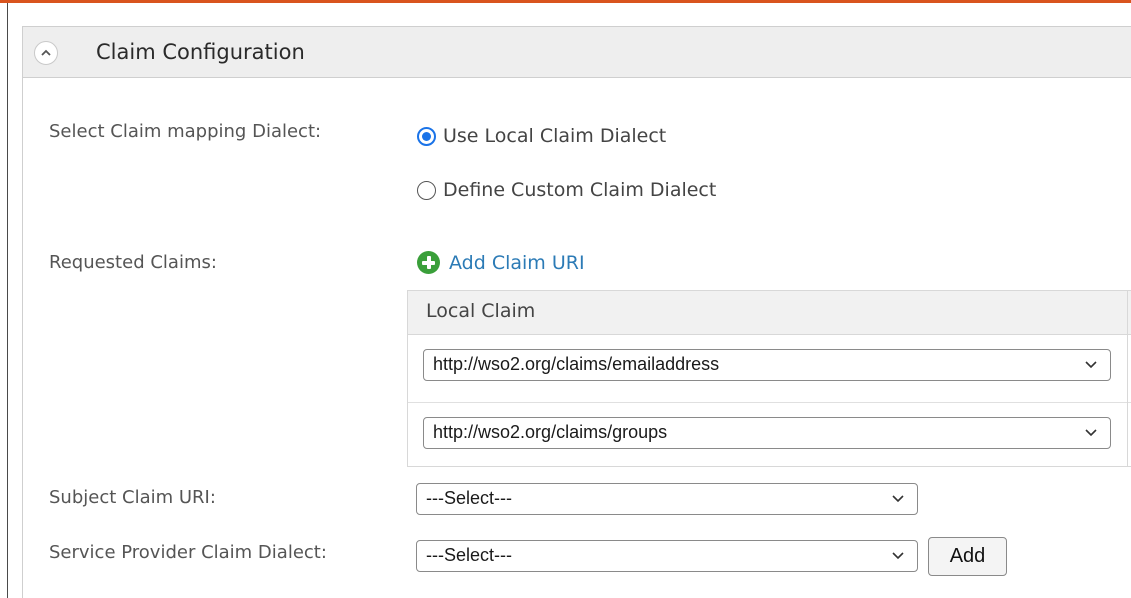 The width and height of the screenshot is (1131, 598). Describe the element at coordinates (200, 52) in the screenshot. I see `panel-title: Claim Configuration` at that location.